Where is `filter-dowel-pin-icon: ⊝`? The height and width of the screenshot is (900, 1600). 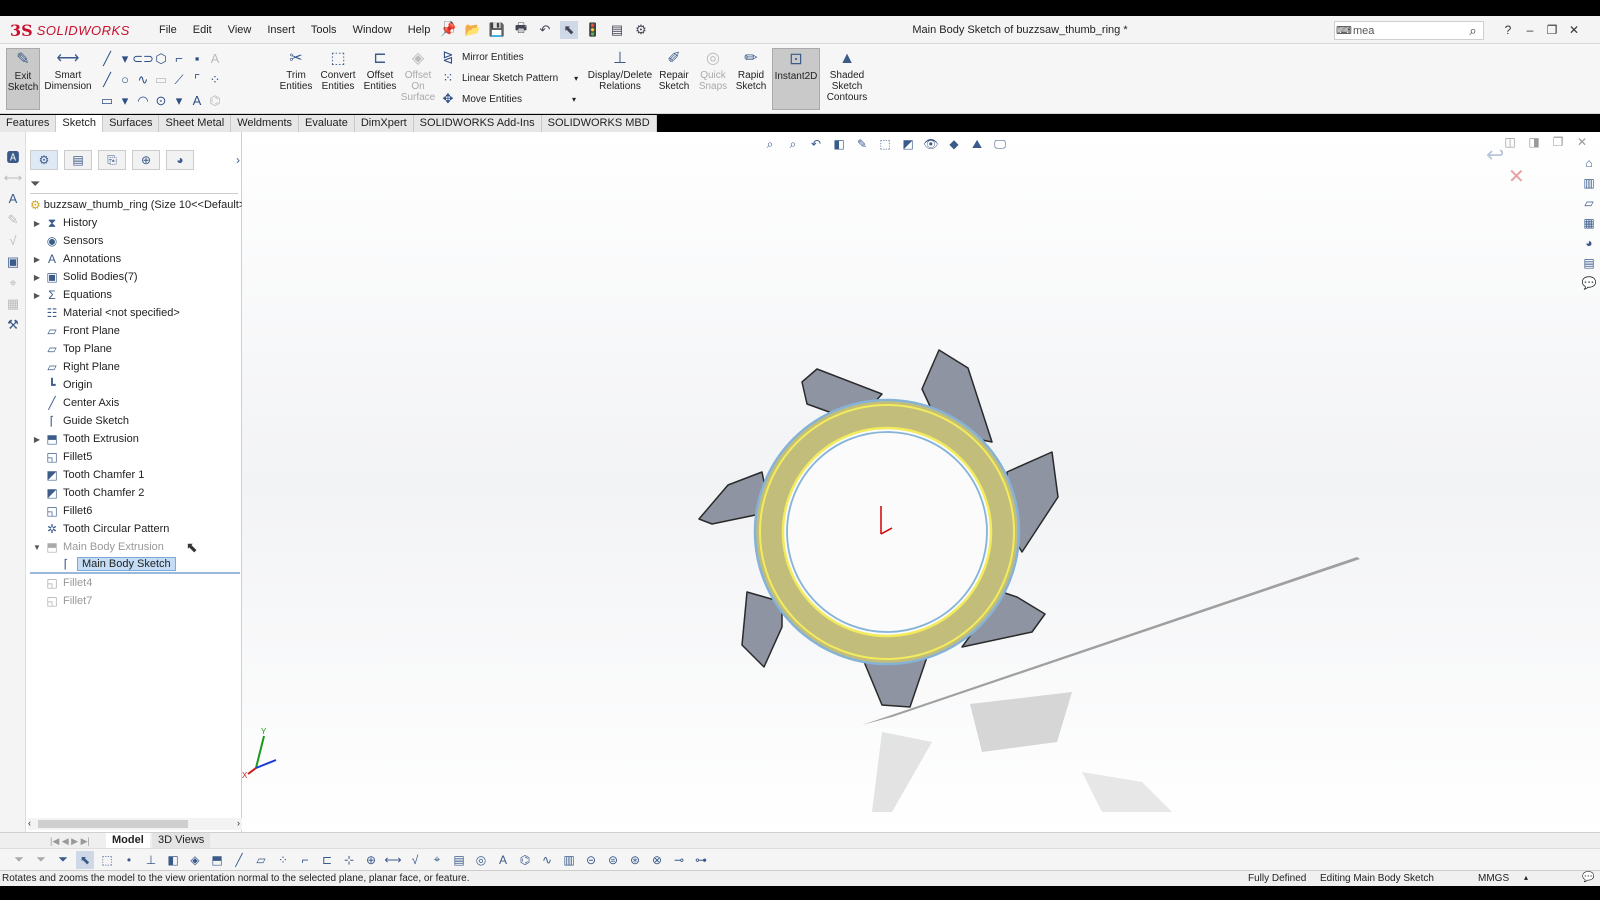 filter-dowel-pin-icon: ⊝ is located at coordinates (591, 860).